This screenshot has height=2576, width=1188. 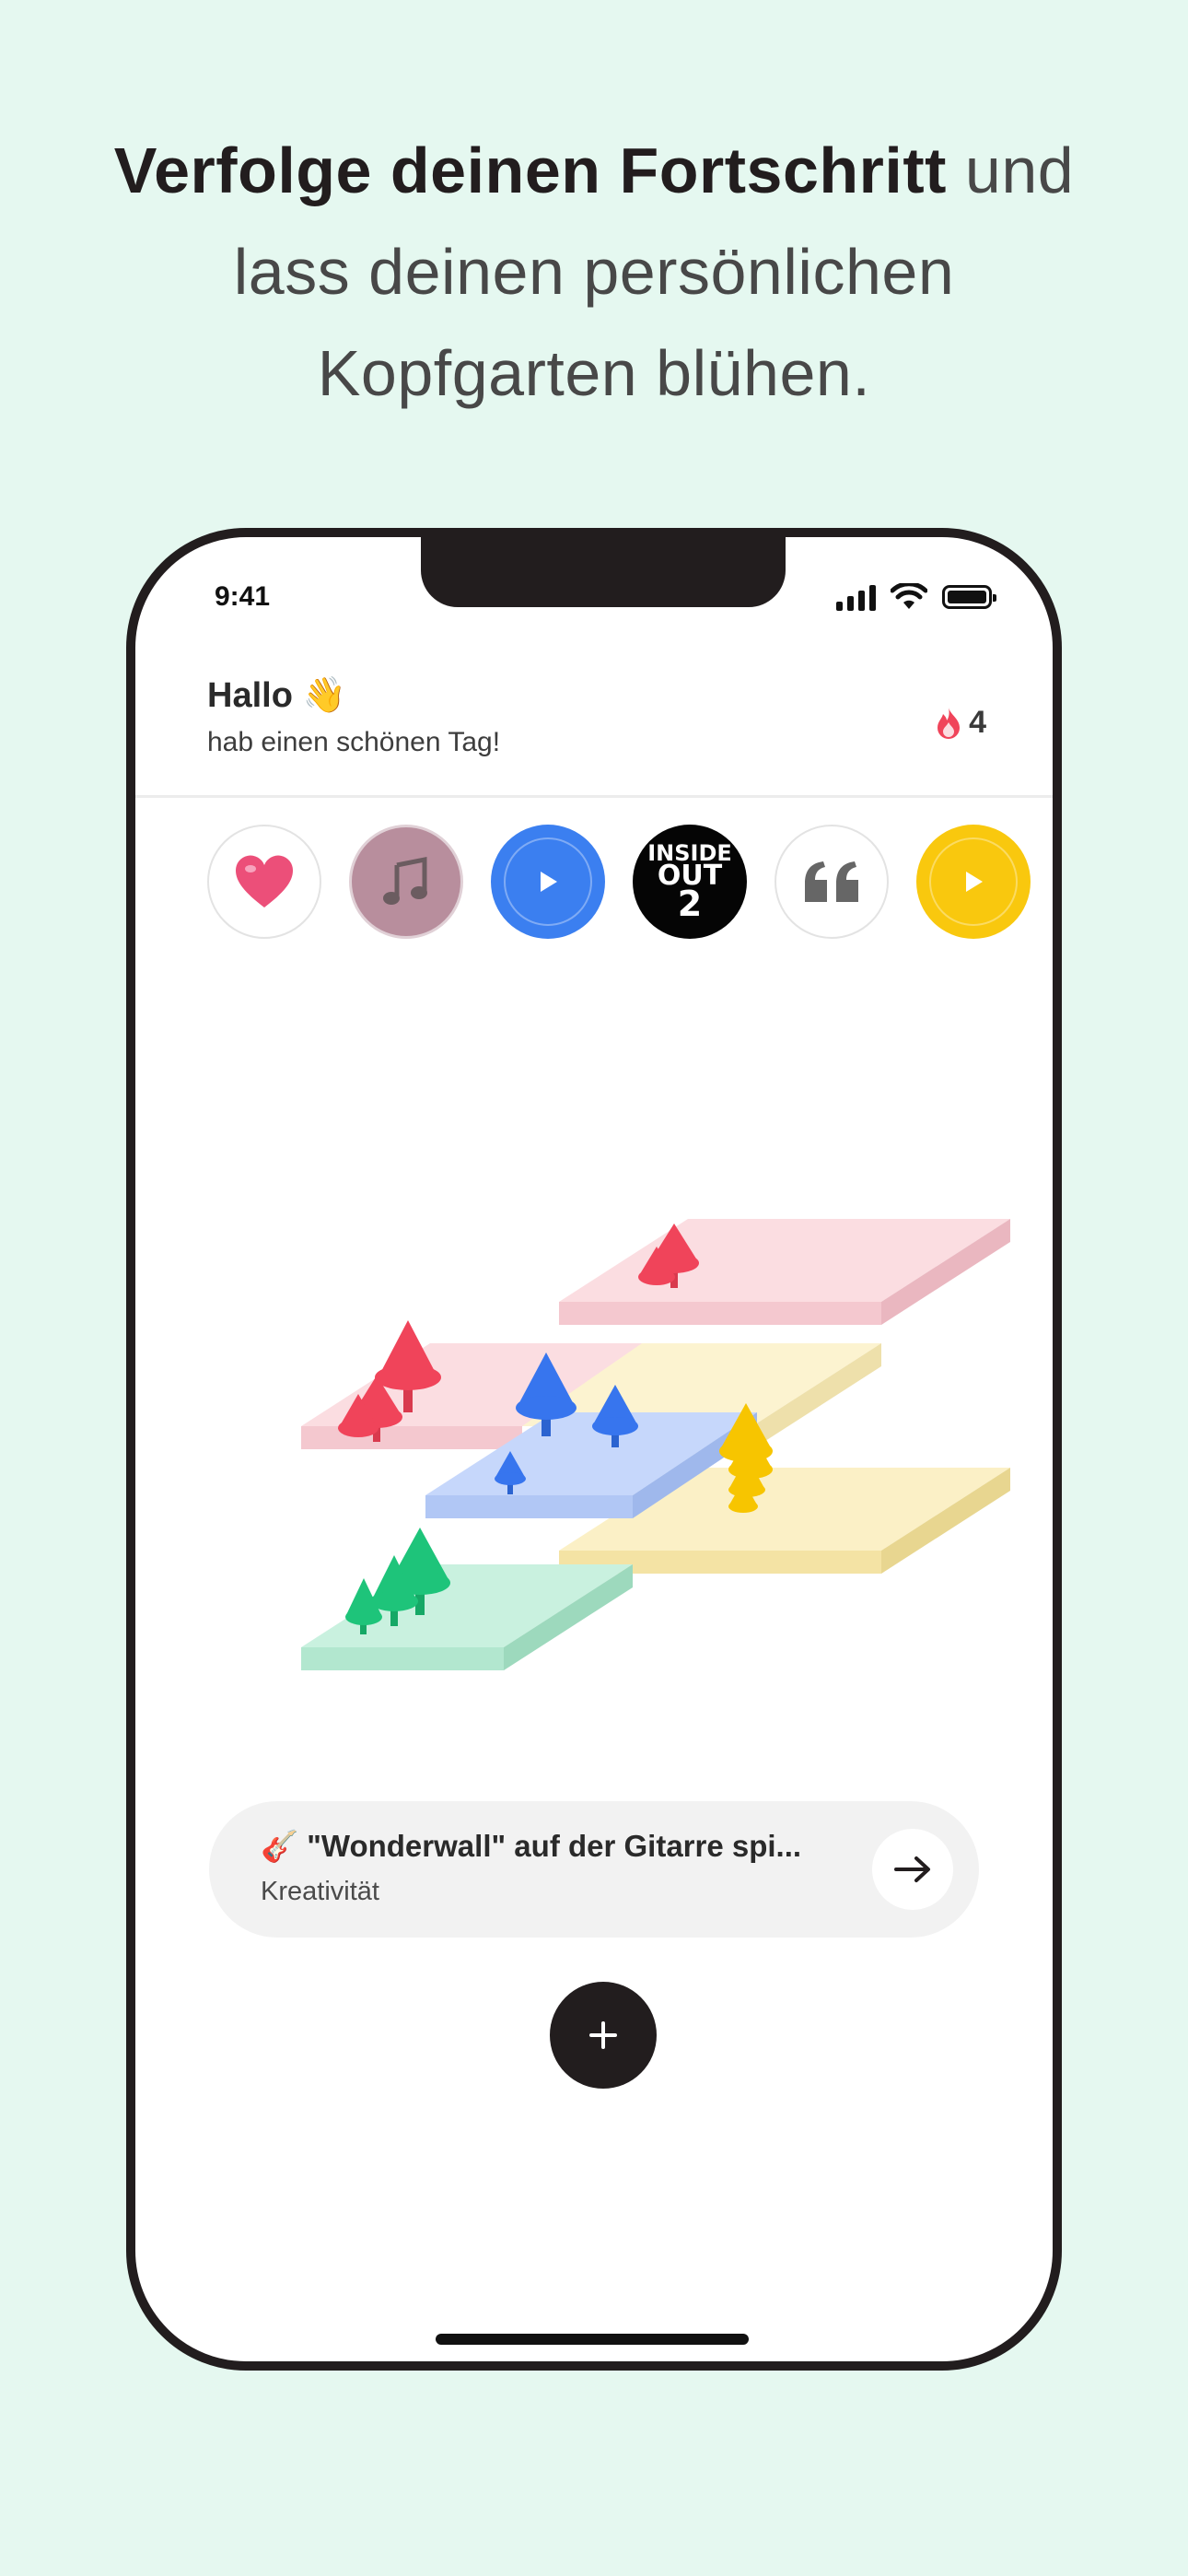 I want to click on story-heart, so click(x=264, y=882).